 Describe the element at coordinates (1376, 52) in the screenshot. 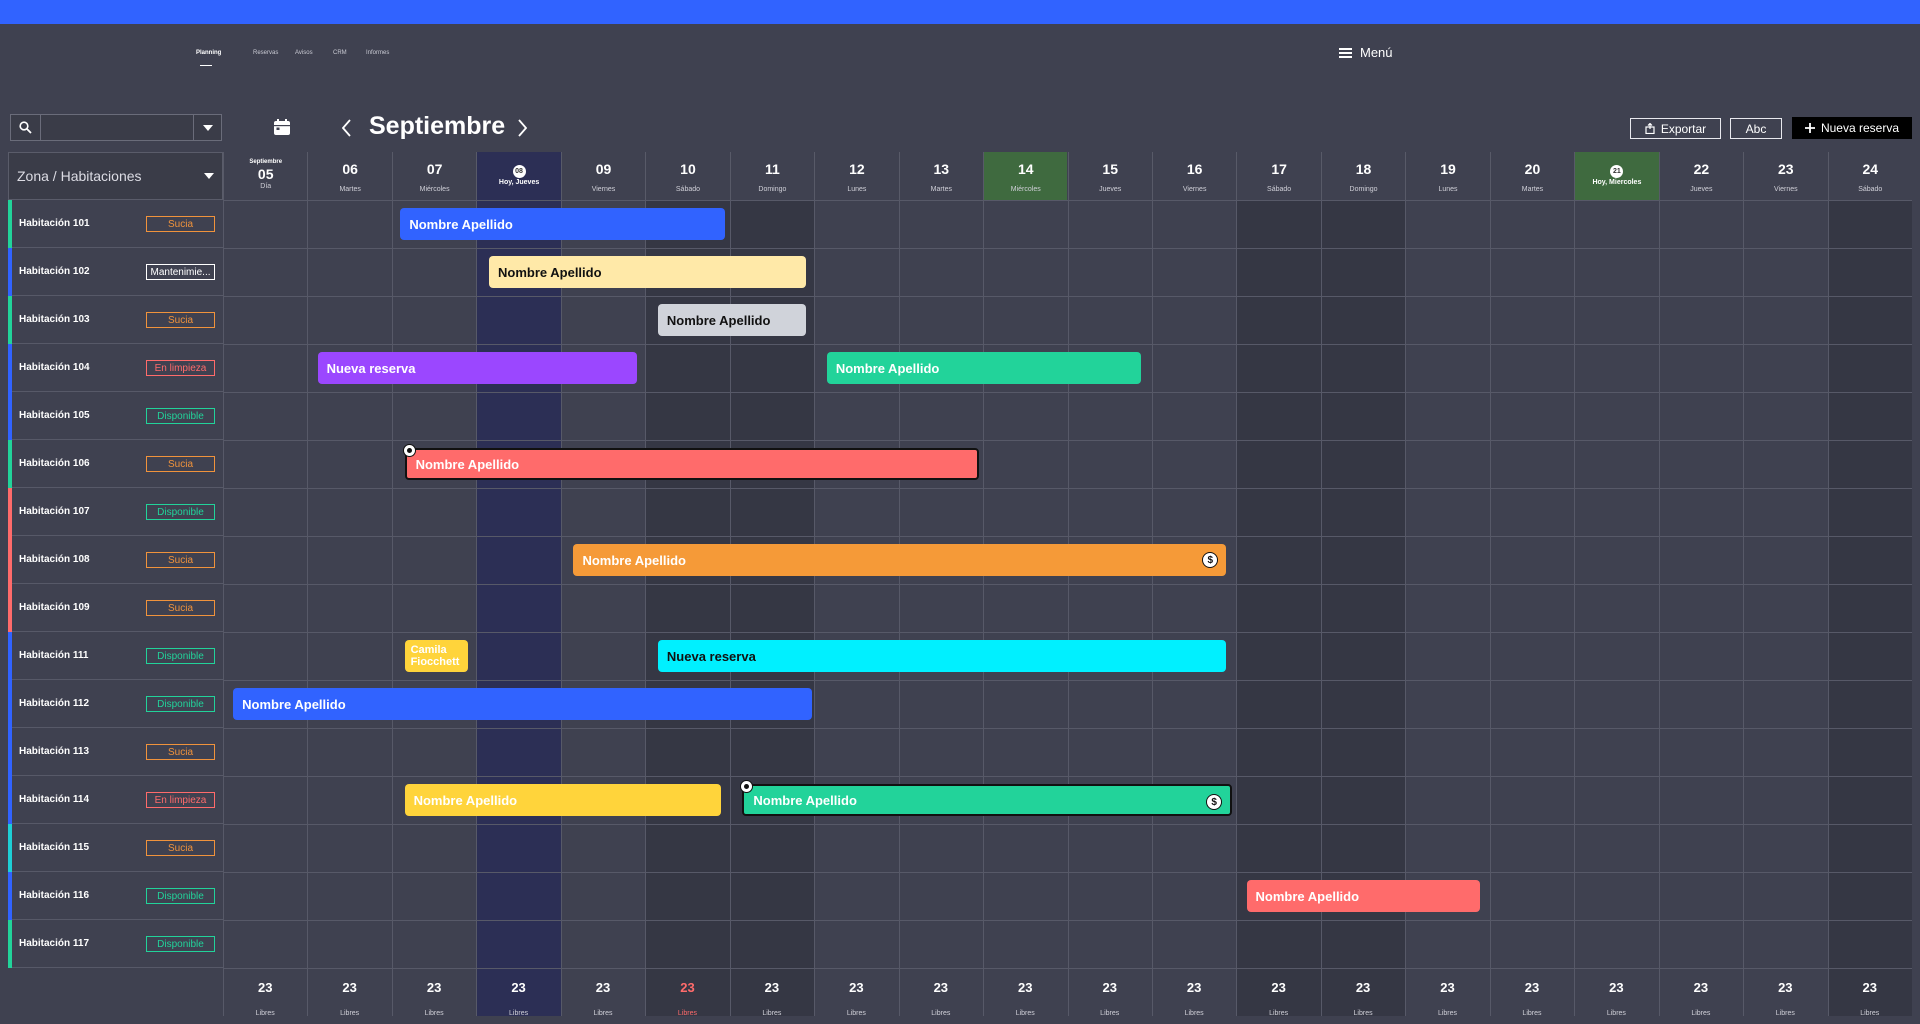

I see `menu-label: Menú` at that location.